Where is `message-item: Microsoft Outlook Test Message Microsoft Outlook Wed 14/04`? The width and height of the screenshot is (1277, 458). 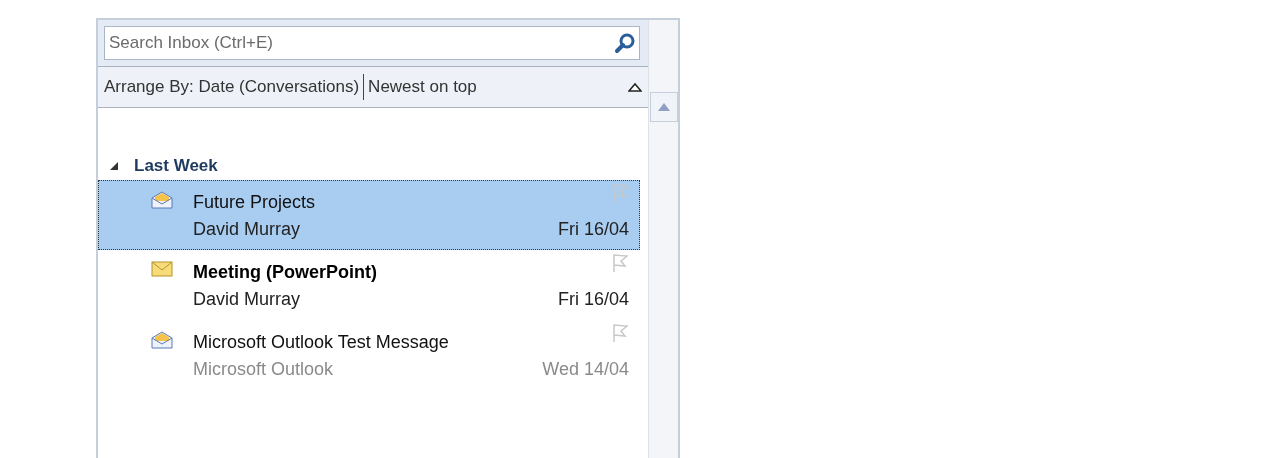 message-item: Microsoft Outlook Test Message Microsoft Outlook Wed 14/04 is located at coordinates (369, 355).